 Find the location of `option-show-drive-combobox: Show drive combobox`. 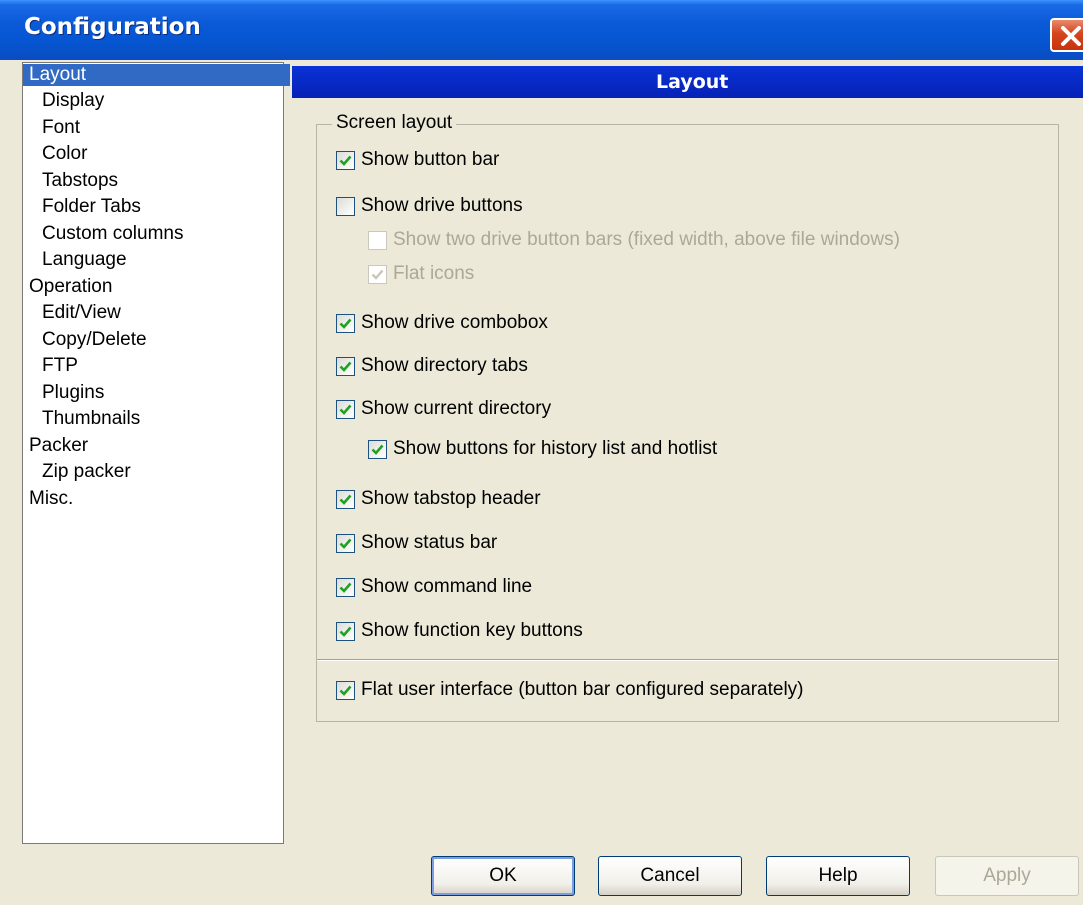

option-show-drive-combobox: Show drive combobox is located at coordinates (442, 323).